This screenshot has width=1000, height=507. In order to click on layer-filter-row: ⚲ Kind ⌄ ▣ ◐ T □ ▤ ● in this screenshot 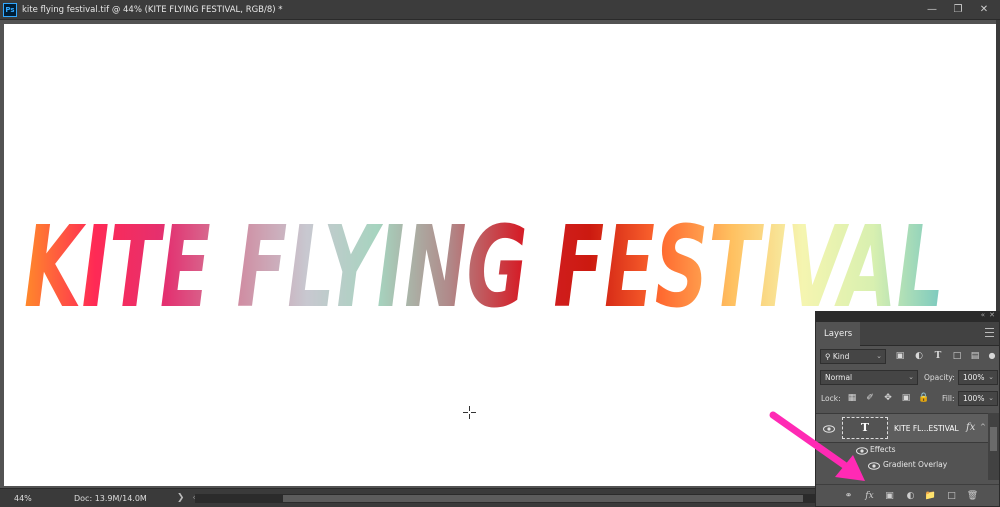, I will do `click(907, 356)`.